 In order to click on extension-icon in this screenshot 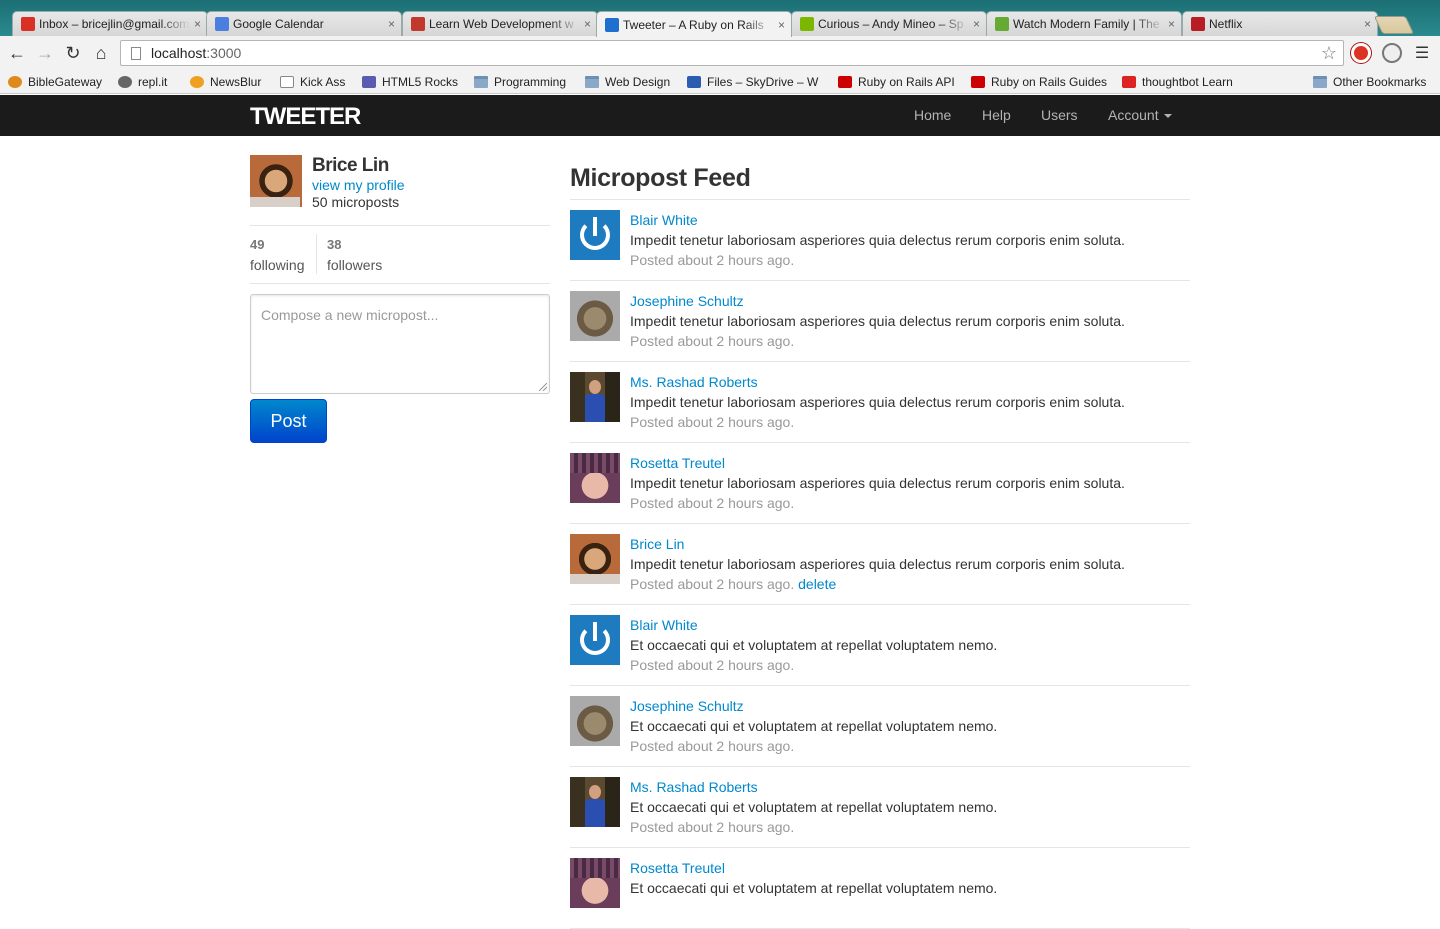, I will do `click(1392, 53)`.